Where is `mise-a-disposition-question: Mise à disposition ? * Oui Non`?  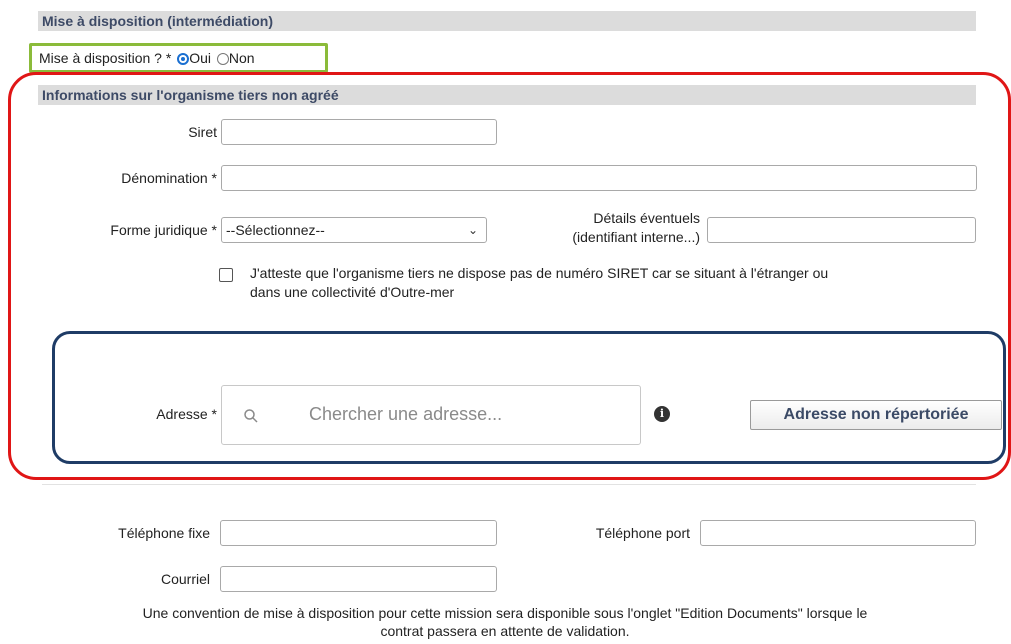 mise-a-disposition-question: Mise à disposition ? * Oui Non is located at coordinates (147, 58).